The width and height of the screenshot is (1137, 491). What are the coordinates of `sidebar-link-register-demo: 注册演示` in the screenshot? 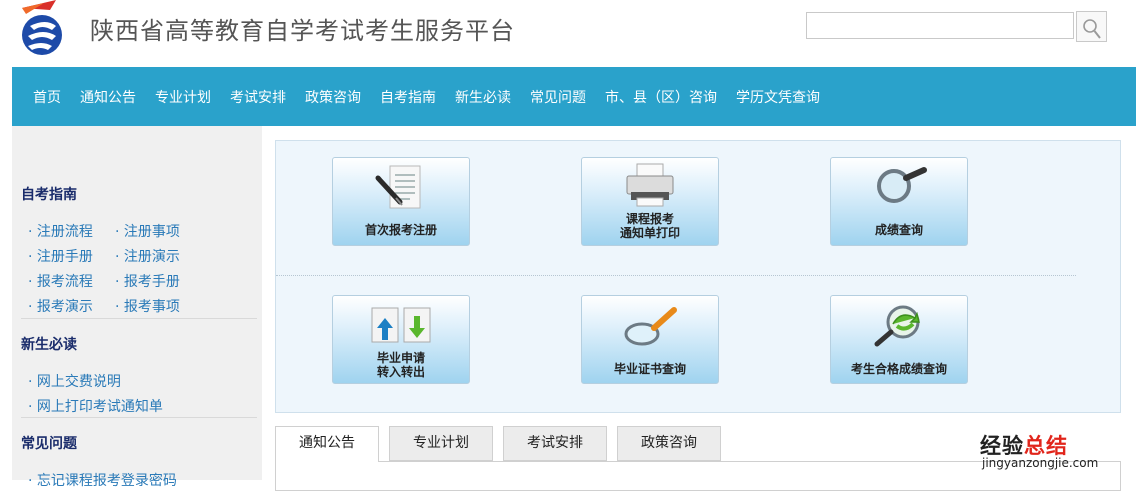 It's located at (147, 256).